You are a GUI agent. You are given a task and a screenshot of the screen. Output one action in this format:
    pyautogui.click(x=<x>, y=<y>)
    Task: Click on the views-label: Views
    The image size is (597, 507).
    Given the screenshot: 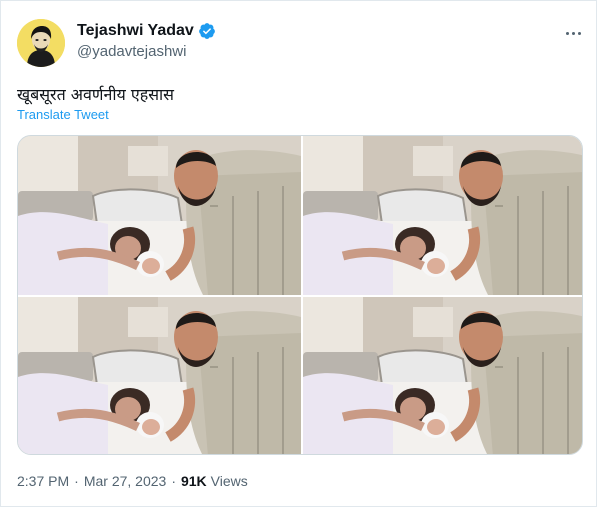 What is the action you would take?
    pyautogui.click(x=229, y=481)
    